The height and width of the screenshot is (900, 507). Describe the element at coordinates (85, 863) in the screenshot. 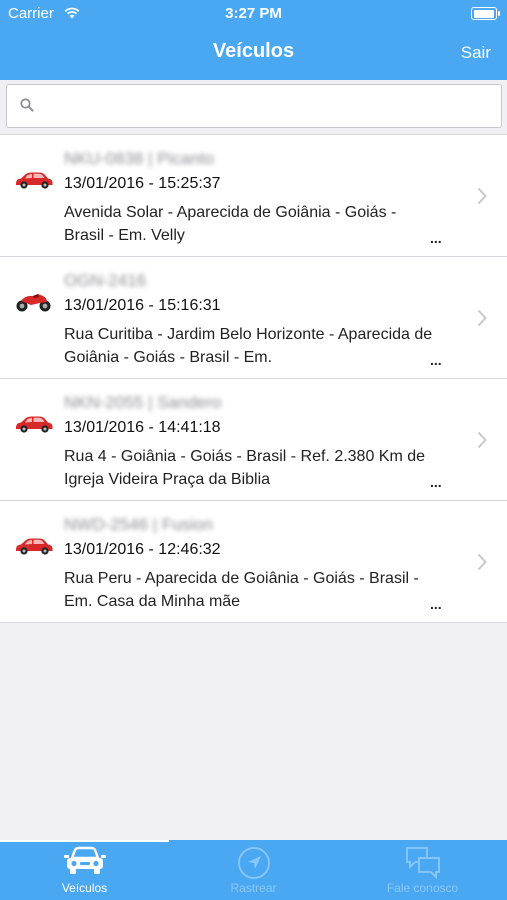

I see `car-front-icon` at that location.